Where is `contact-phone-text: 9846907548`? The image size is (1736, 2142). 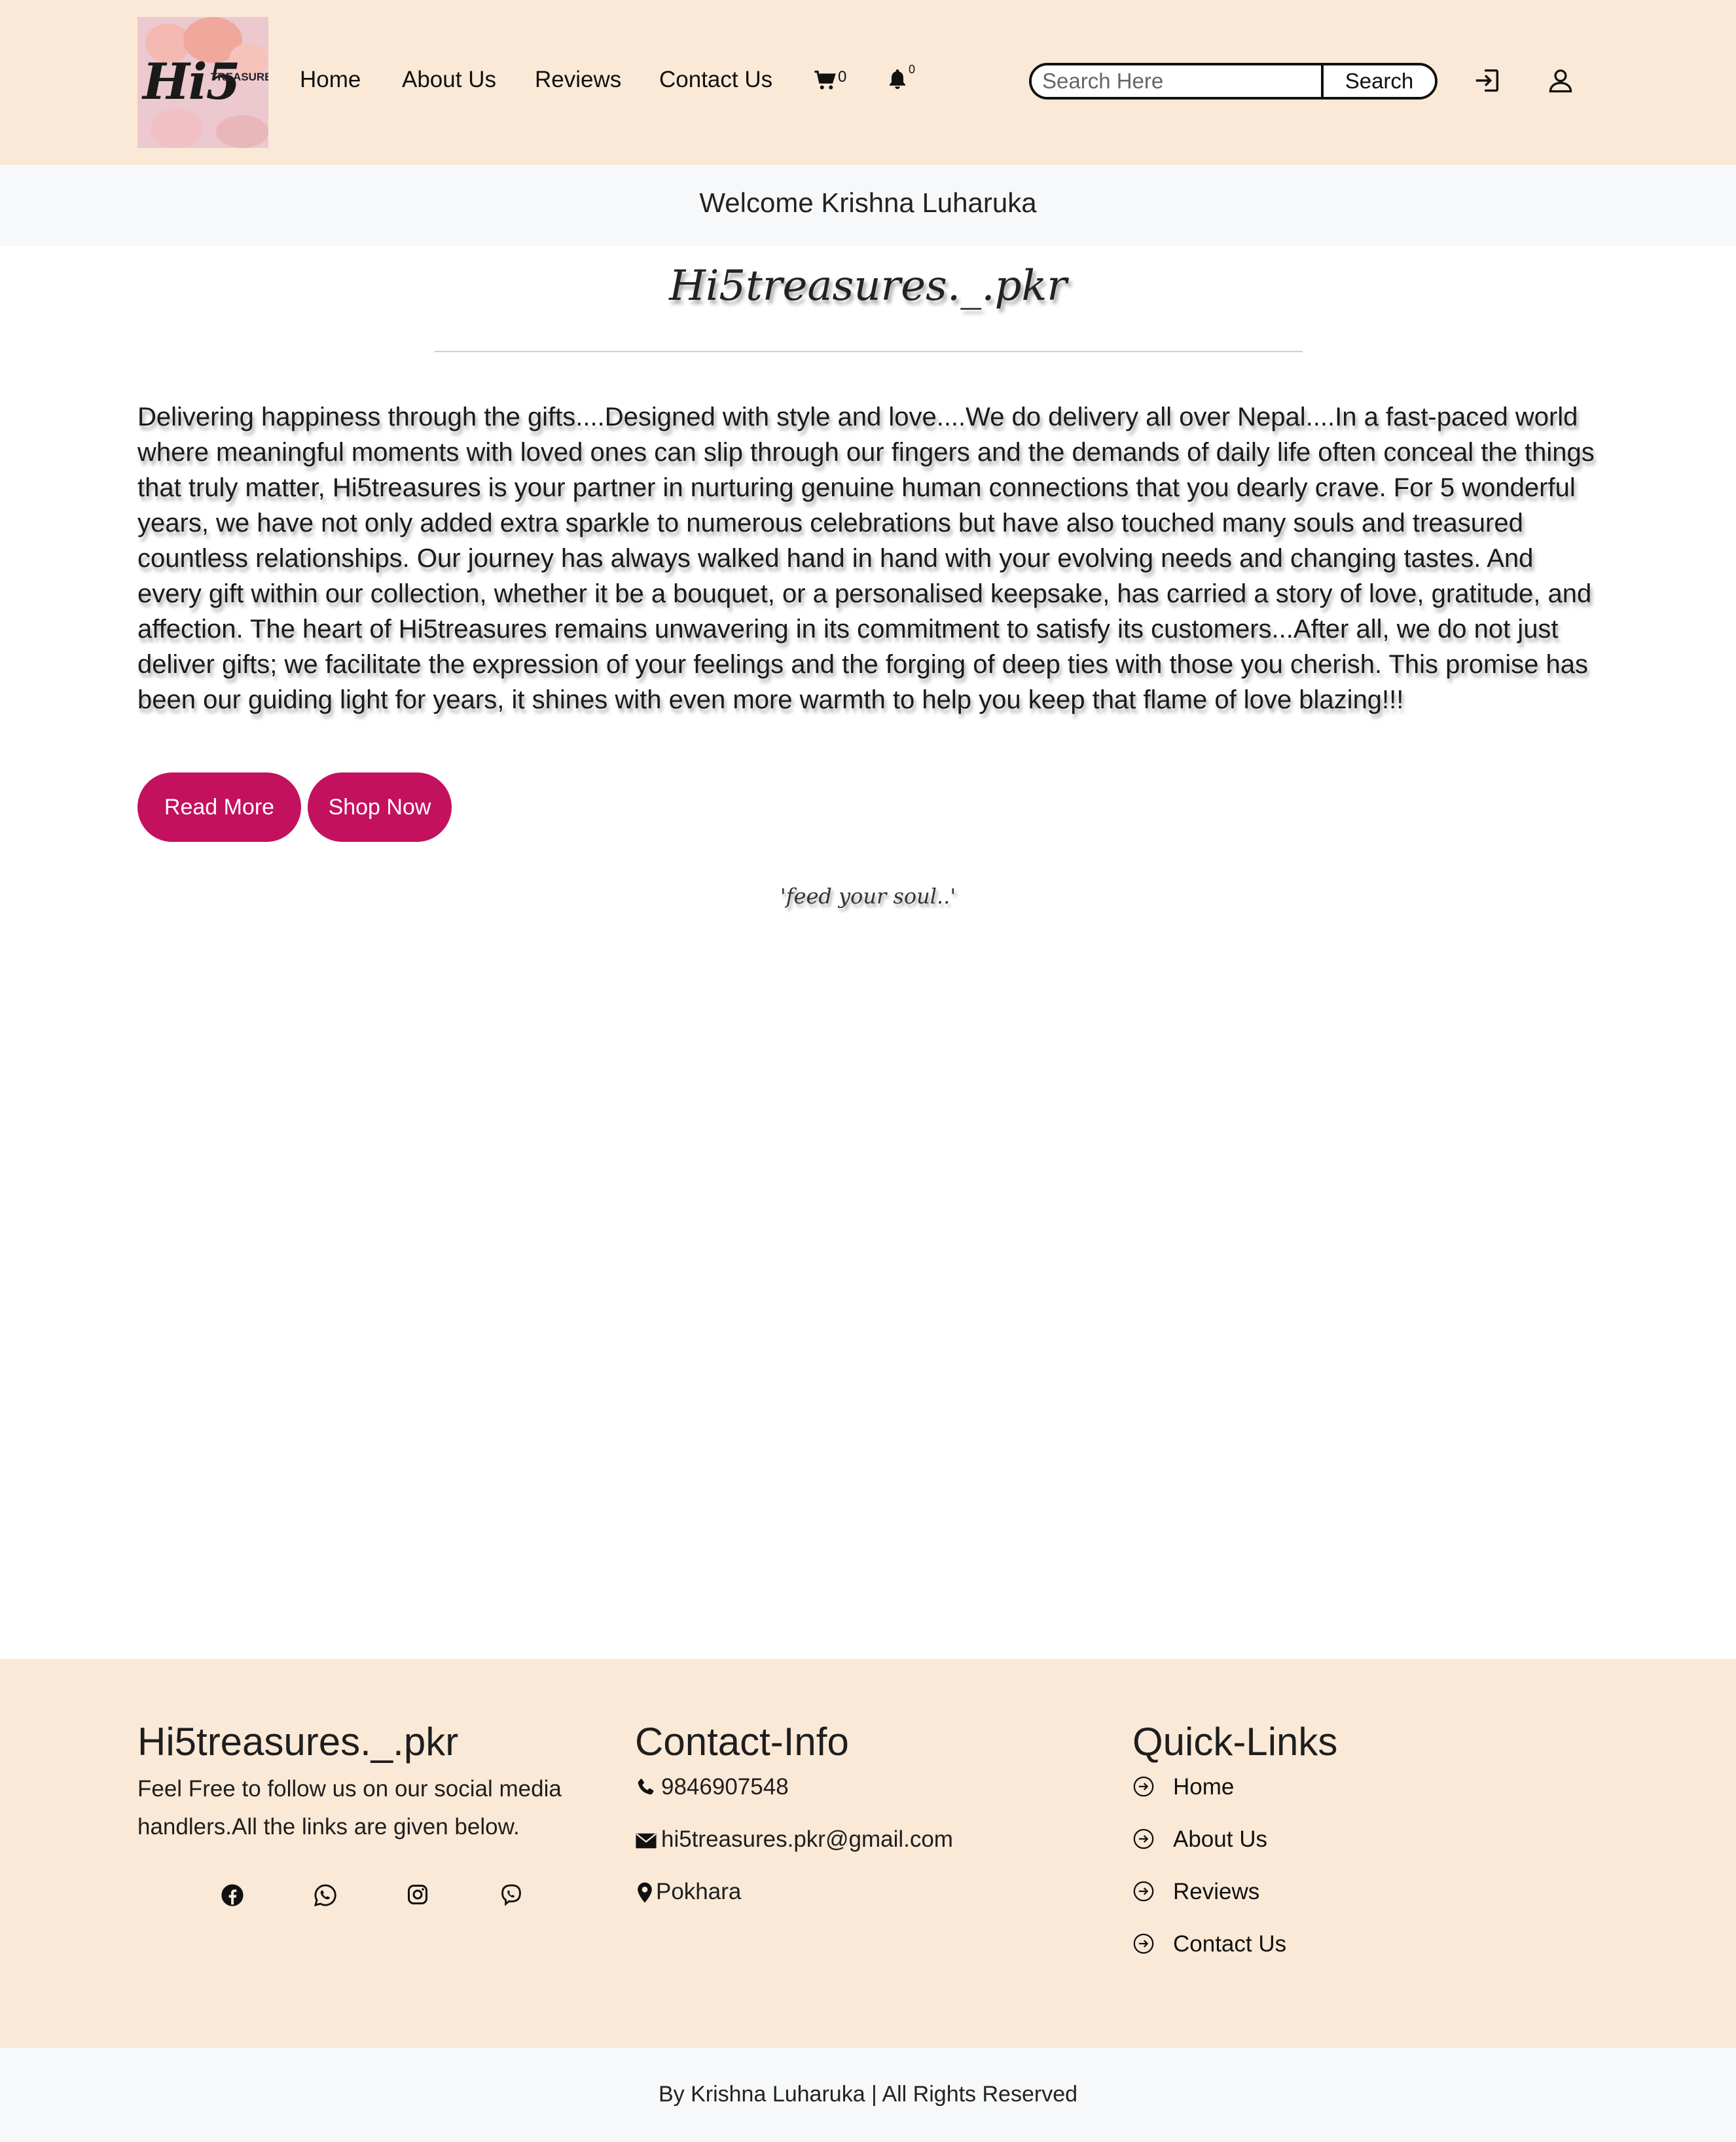
contact-phone-text: 9846907548 is located at coordinates (725, 1787).